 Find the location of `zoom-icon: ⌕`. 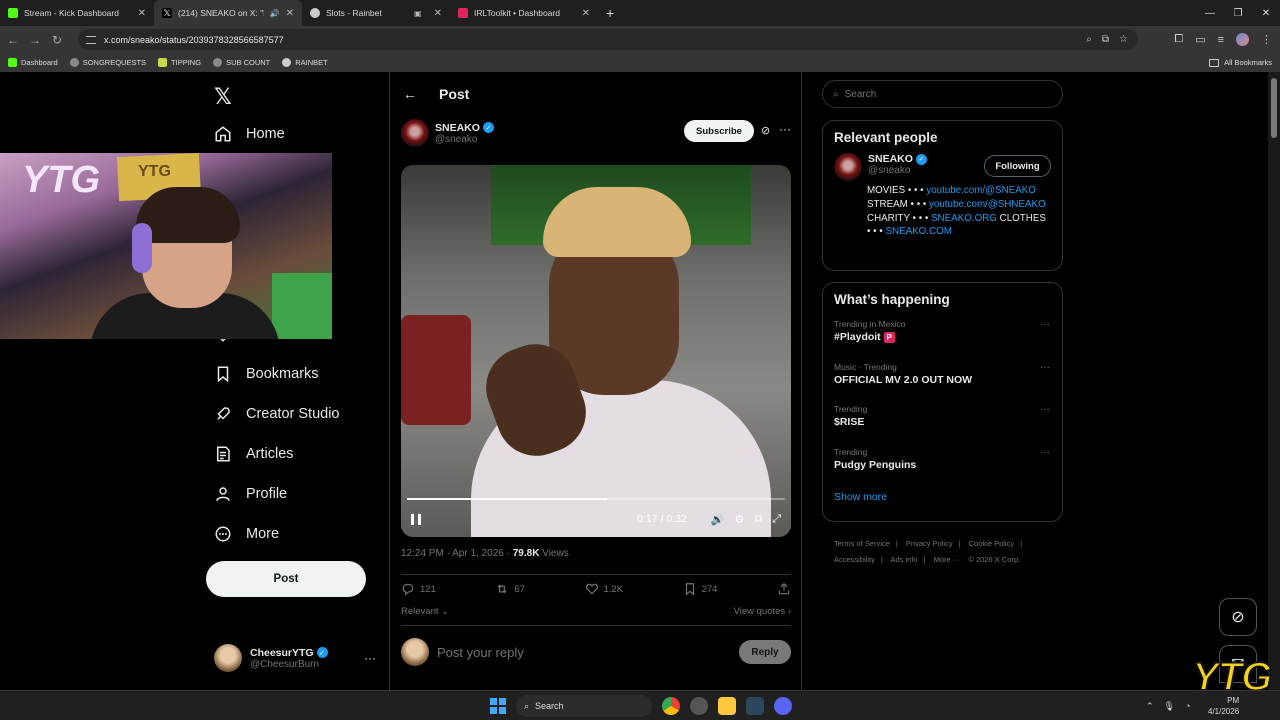

zoom-icon: ⌕ is located at coordinates (1089, 39).